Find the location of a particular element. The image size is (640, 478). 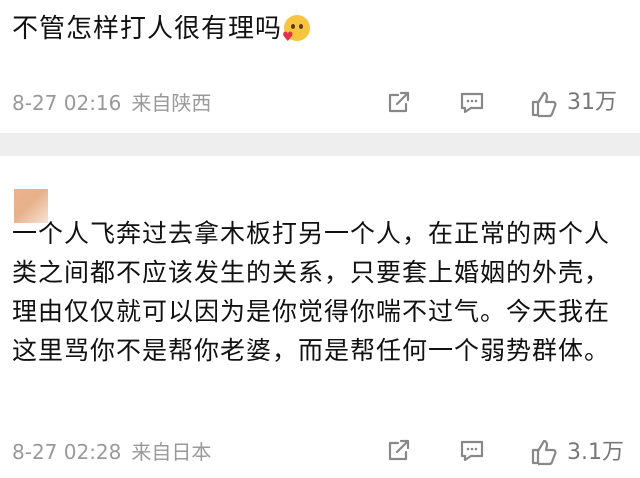

like-count: 3.1万 is located at coordinates (595, 452).